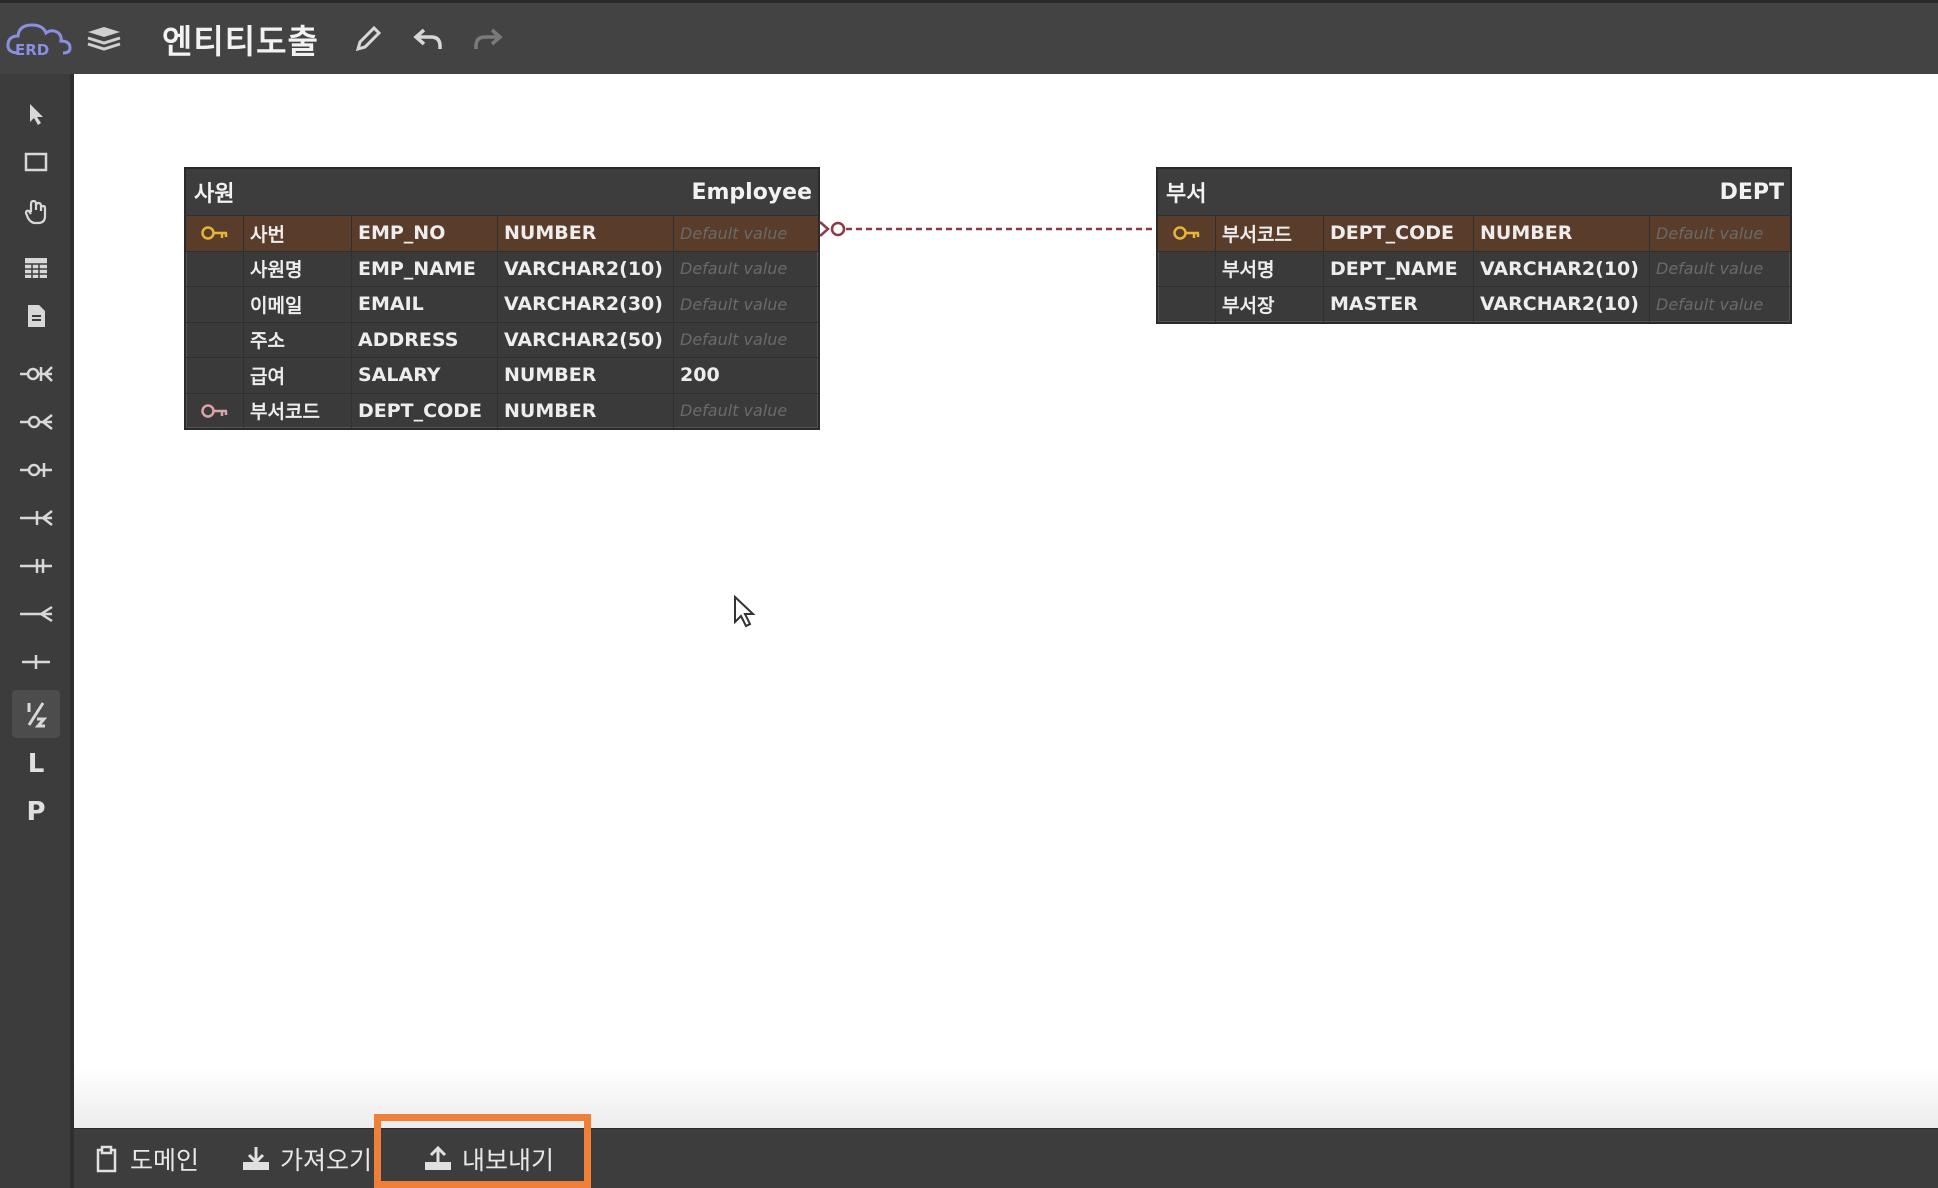 This screenshot has width=1938, height=1188. I want to click on download-icon, so click(256, 1158).